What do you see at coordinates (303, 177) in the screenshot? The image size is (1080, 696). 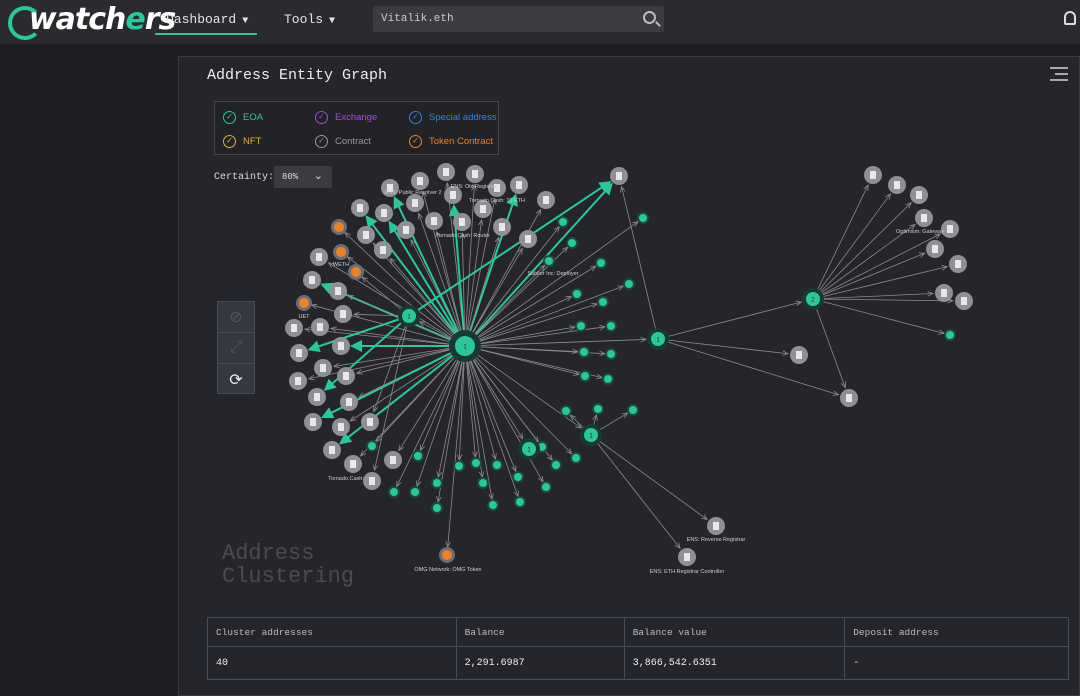 I see `certainty-select: 80% ⌄` at bounding box center [303, 177].